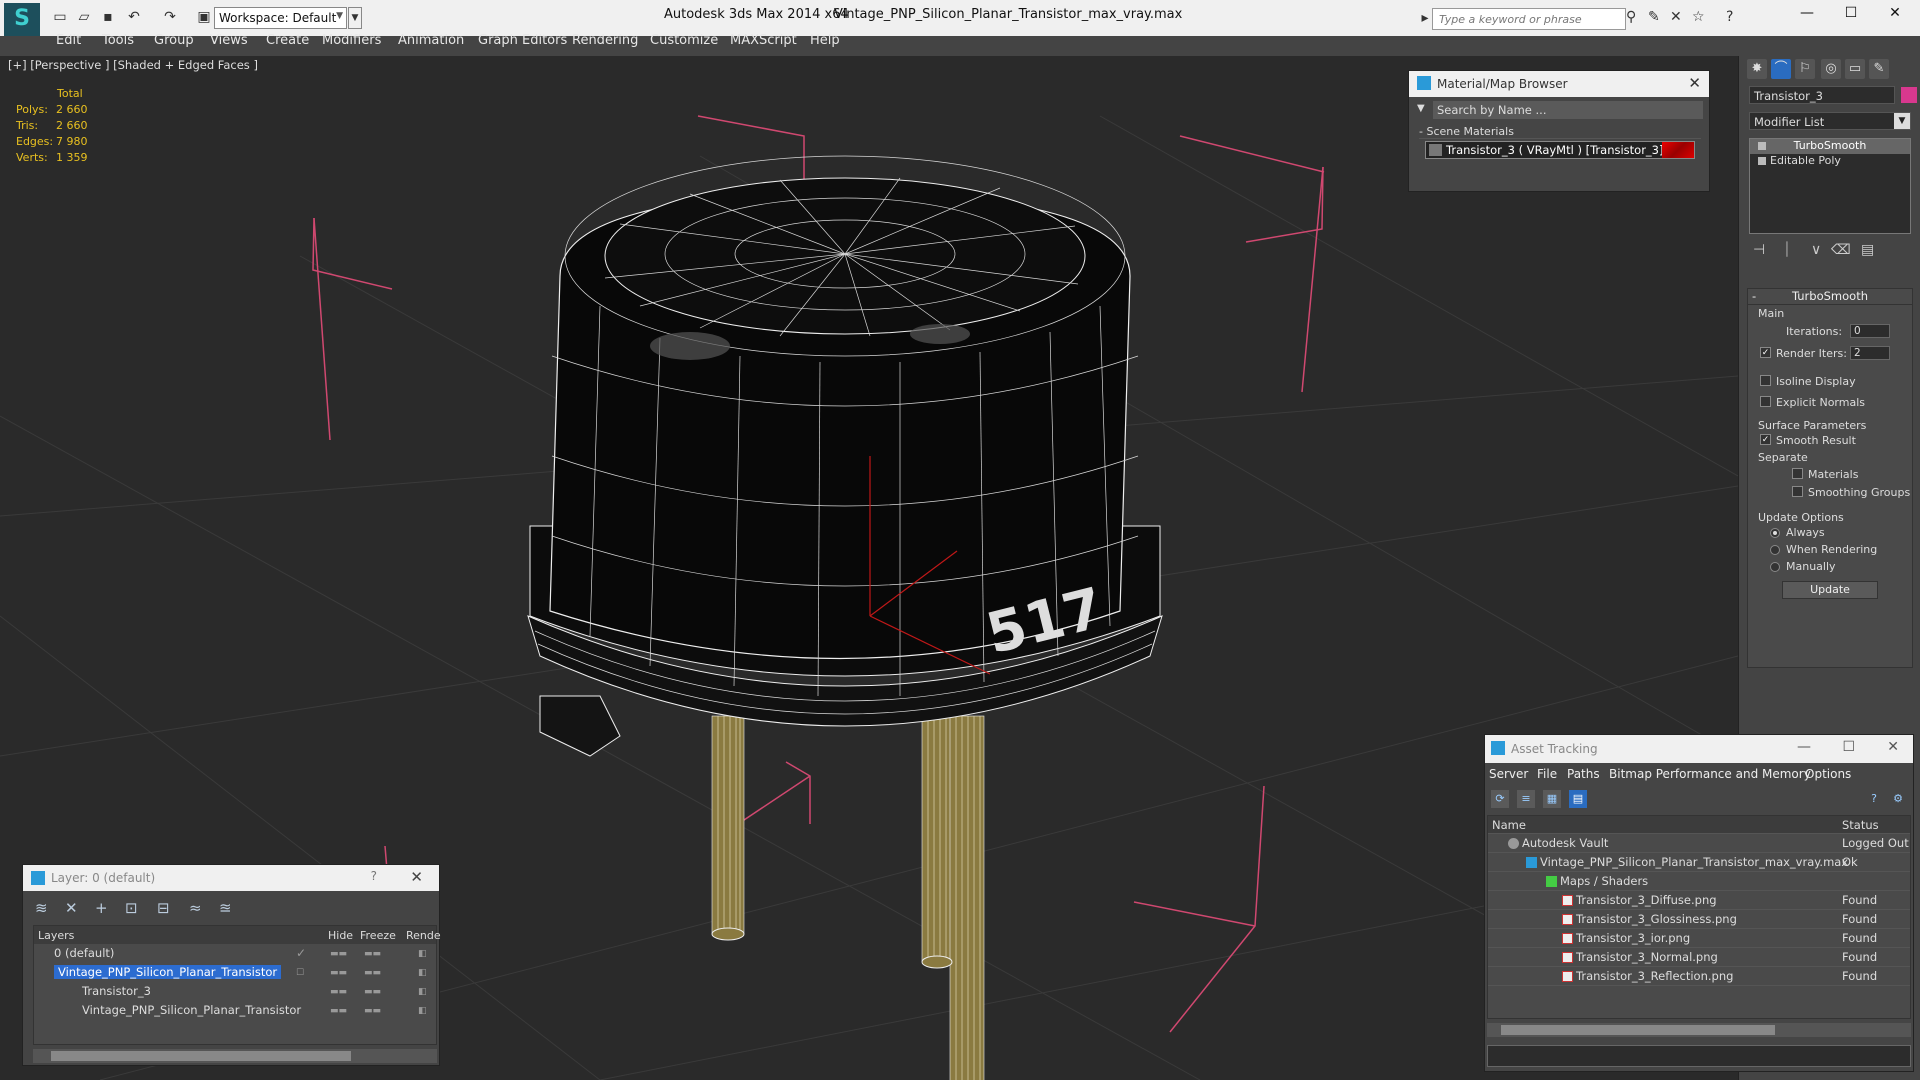 The height and width of the screenshot is (1080, 1920). Describe the element at coordinates (1699, 900) in the screenshot. I see `asset-row: Transistor_3_Diffuse.png Found` at that location.